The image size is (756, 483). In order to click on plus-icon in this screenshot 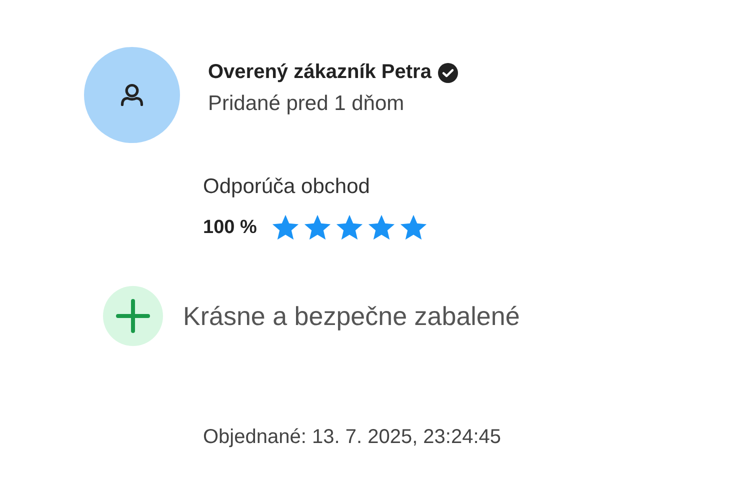, I will do `click(133, 316)`.